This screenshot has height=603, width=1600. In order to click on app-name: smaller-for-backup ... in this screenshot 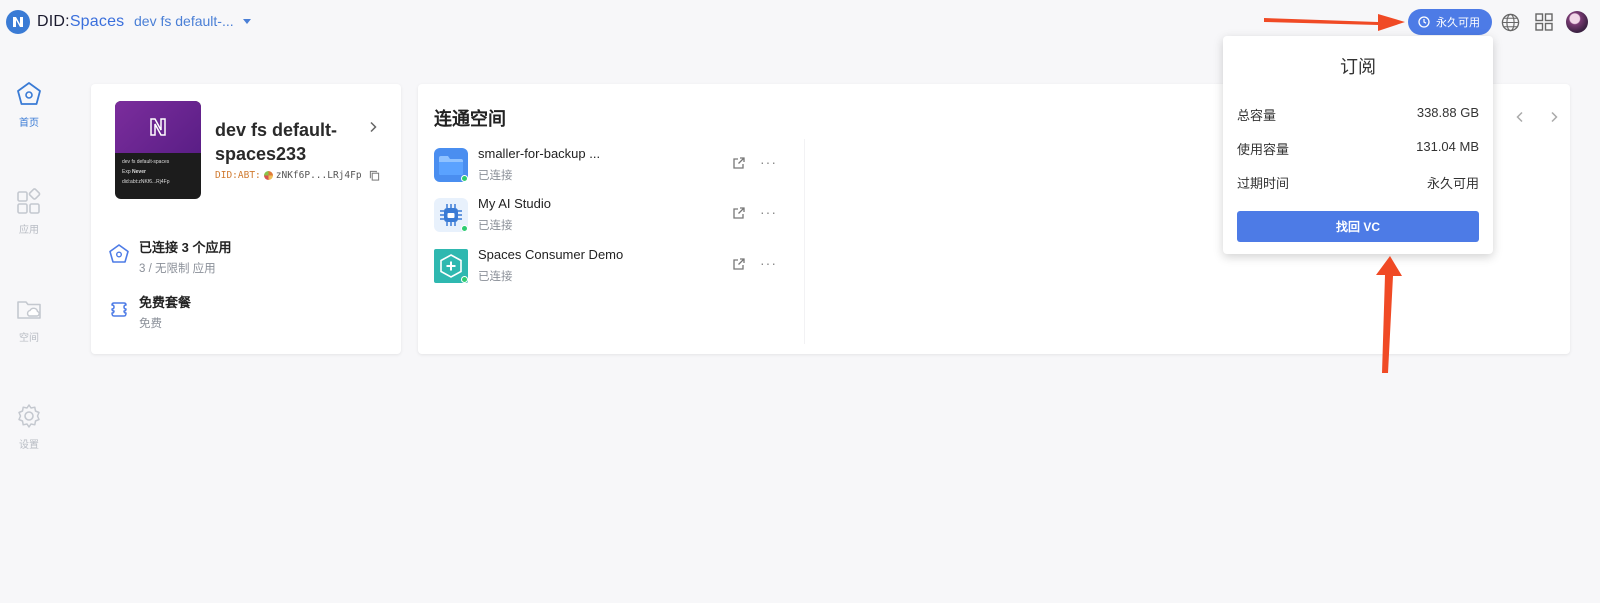, I will do `click(539, 153)`.